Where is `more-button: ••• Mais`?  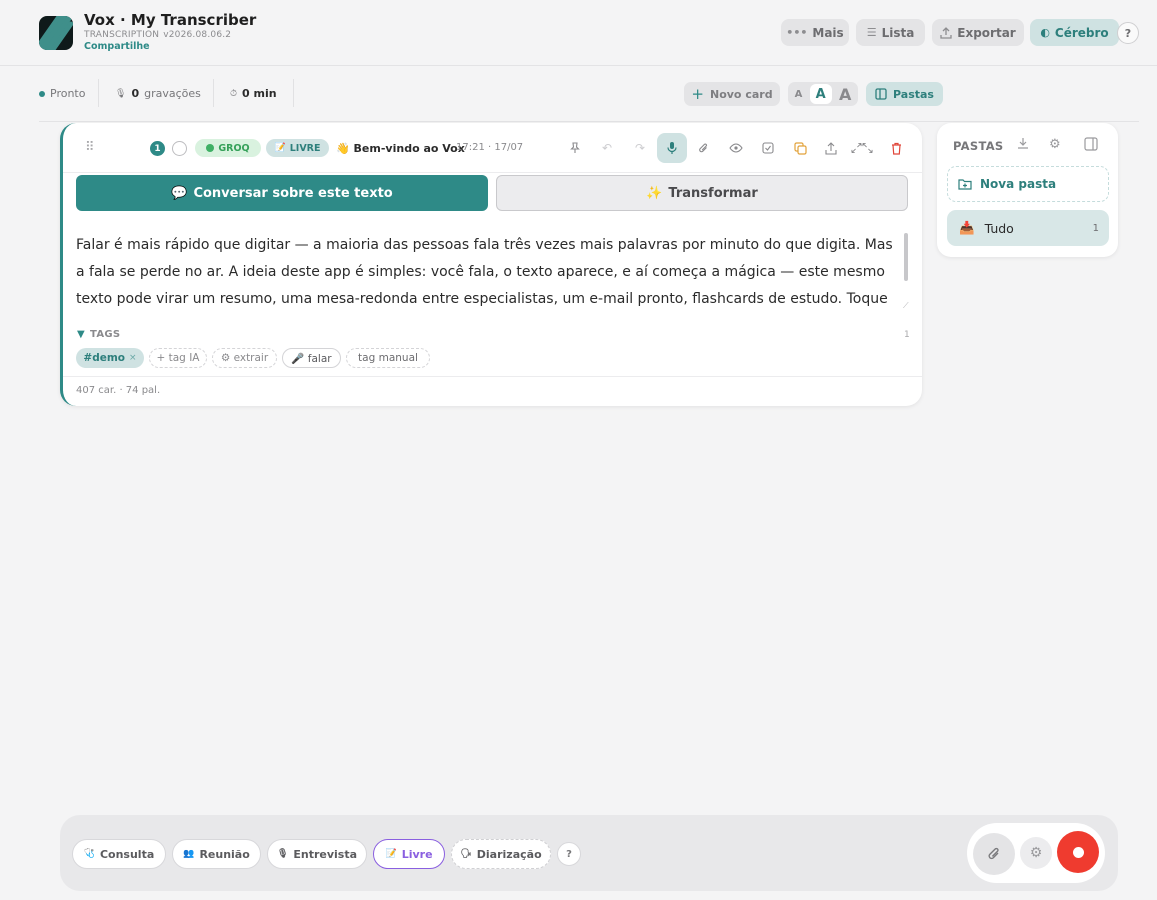
more-button: ••• Mais is located at coordinates (815, 32).